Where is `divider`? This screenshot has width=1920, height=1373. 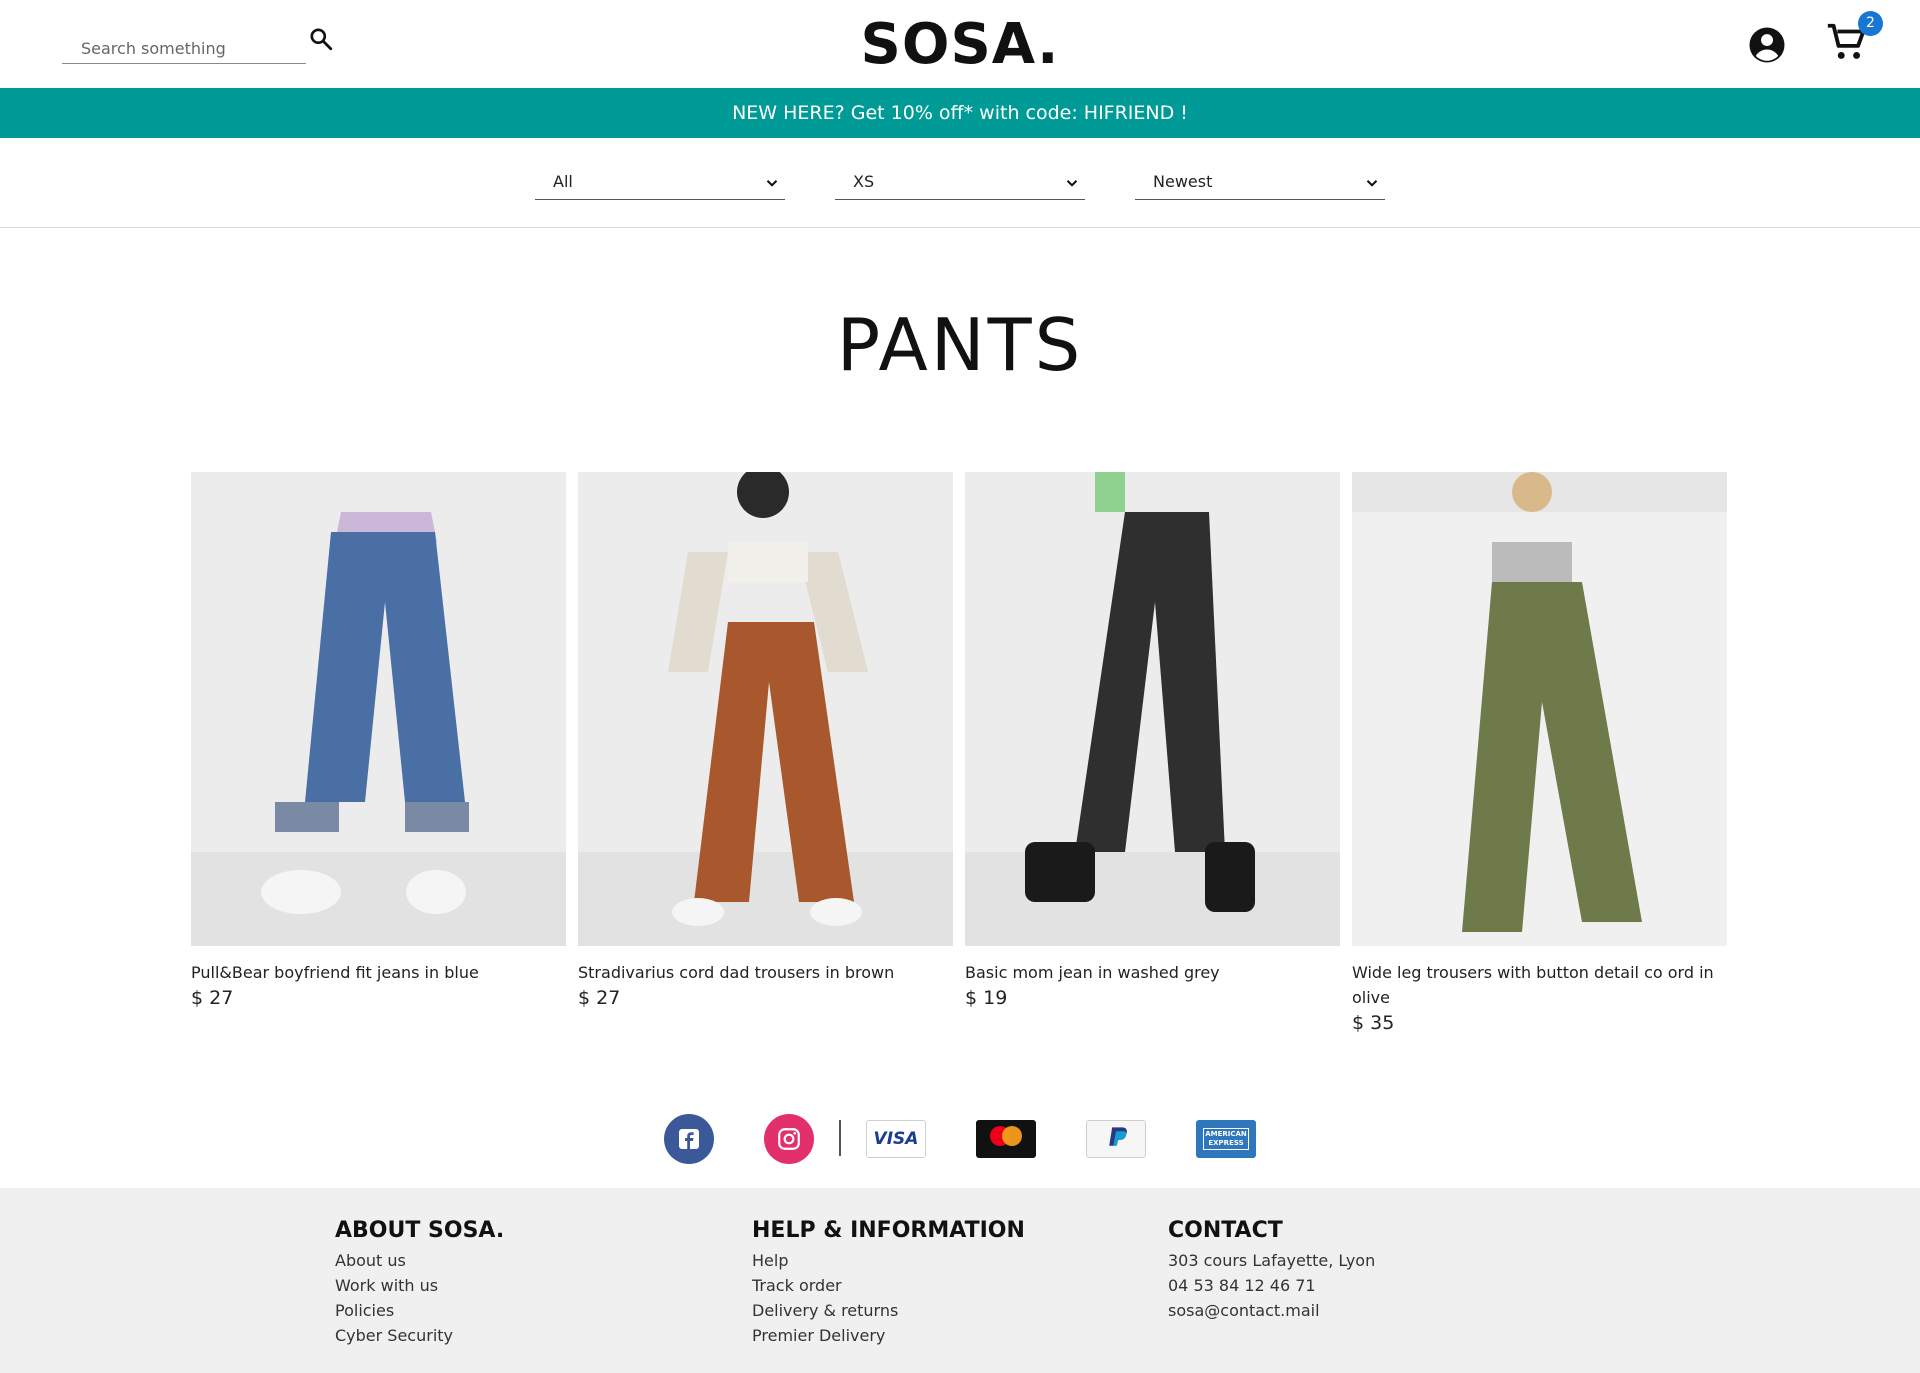
divider is located at coordinates (840, 1138).